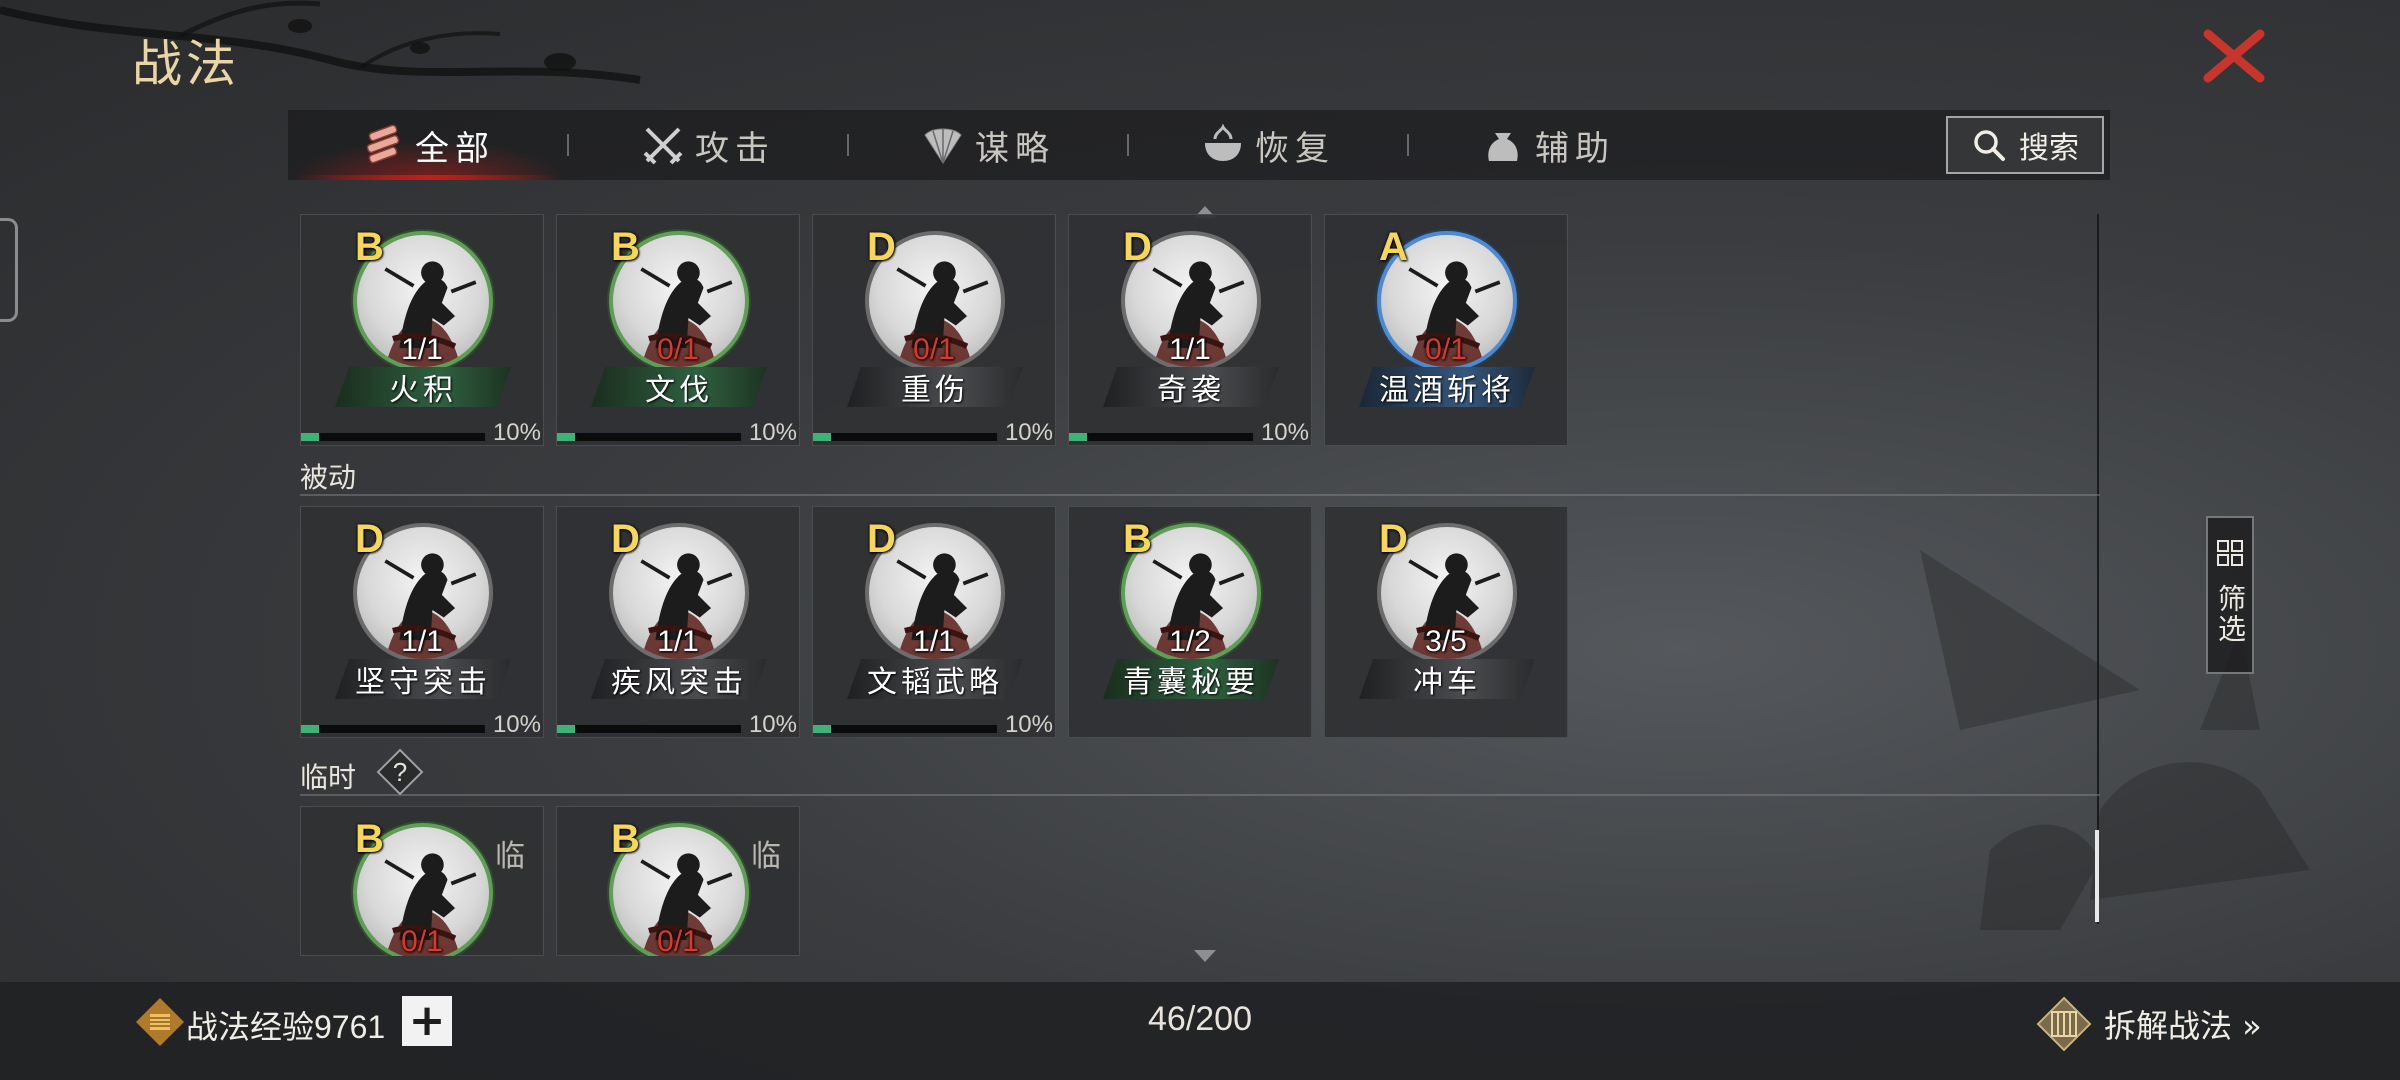 The width and height of the screenshot is (2400, 1080). I want to click on skill-card: B 1/2 青囊秘要, so click(1190, 622).